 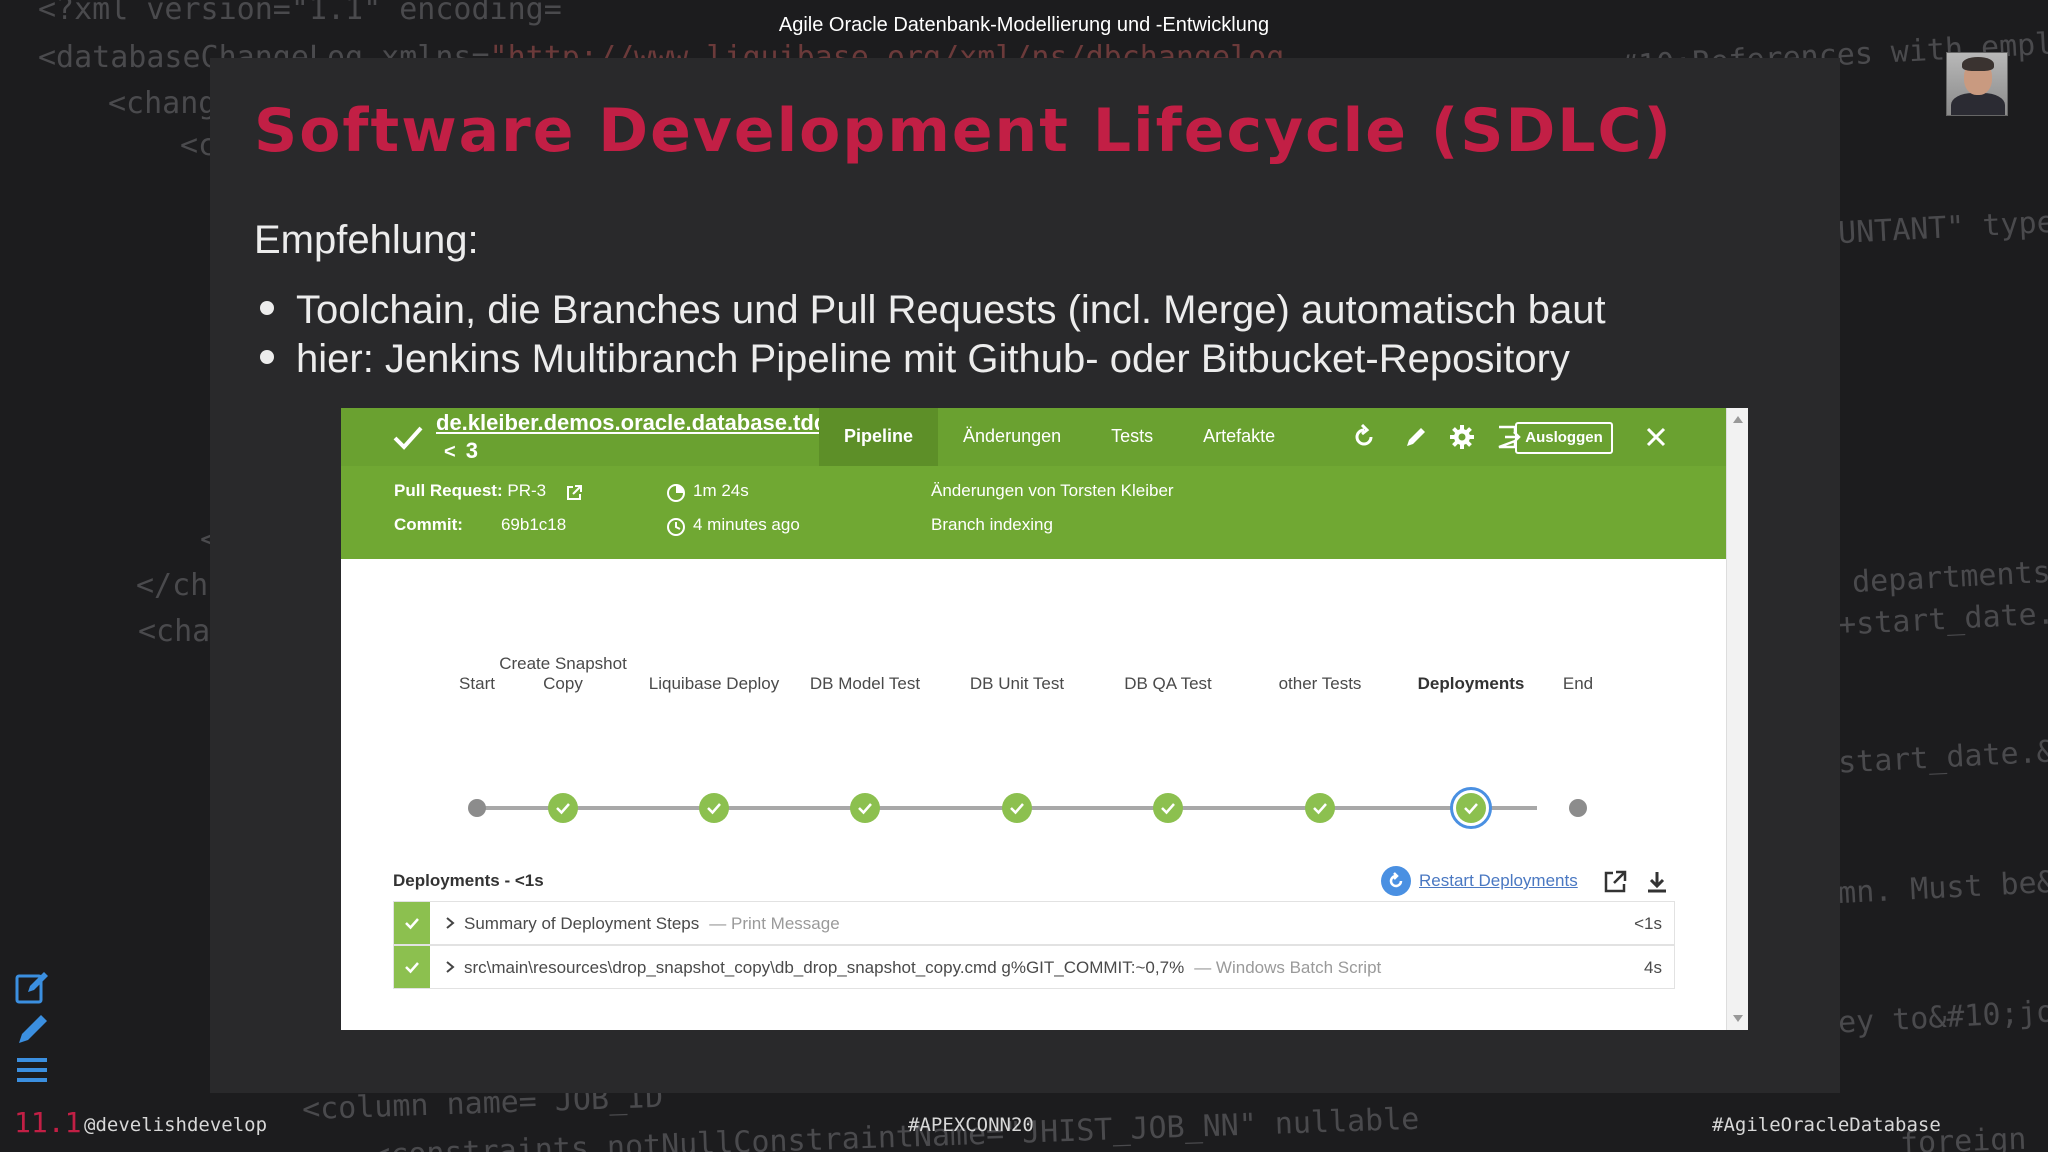 What do you see at coordinates (480, 525) in the screenshot?
I see `commit-info: Commit: 69b1c18` at bounding box center [480, 525].